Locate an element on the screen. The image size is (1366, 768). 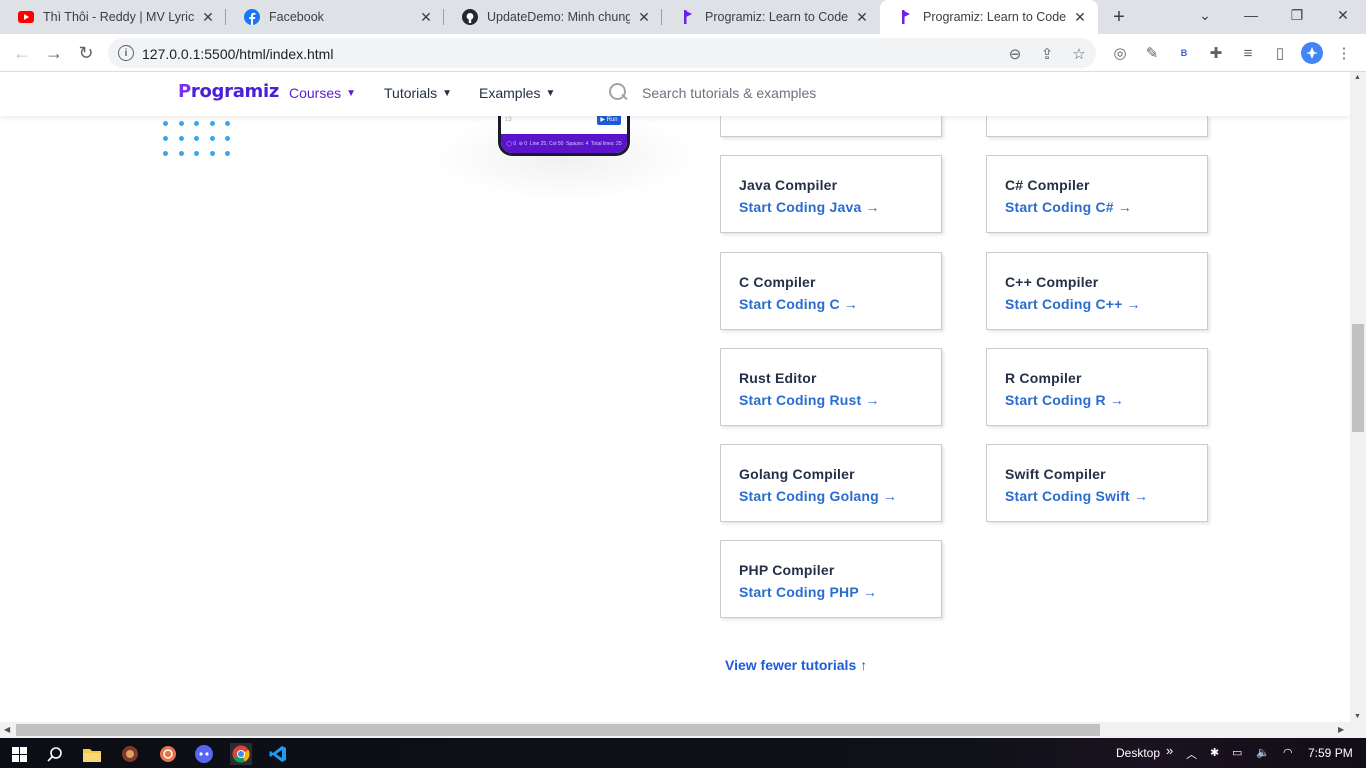
site-info-icon: i is located at coordinates (126, 53).